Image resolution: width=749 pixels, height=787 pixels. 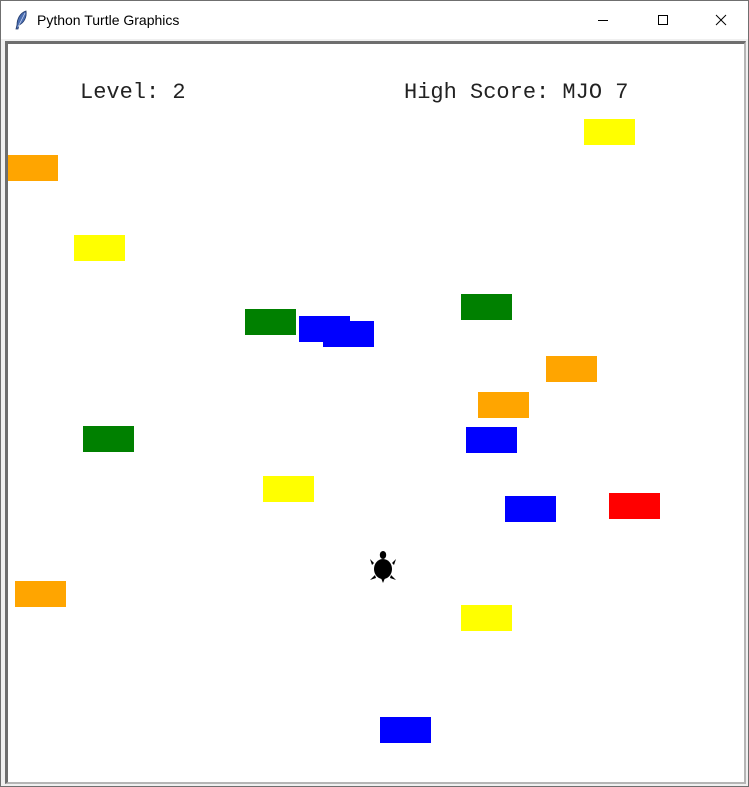 I want to click on minimize-icon, so click(x=603, y=20).